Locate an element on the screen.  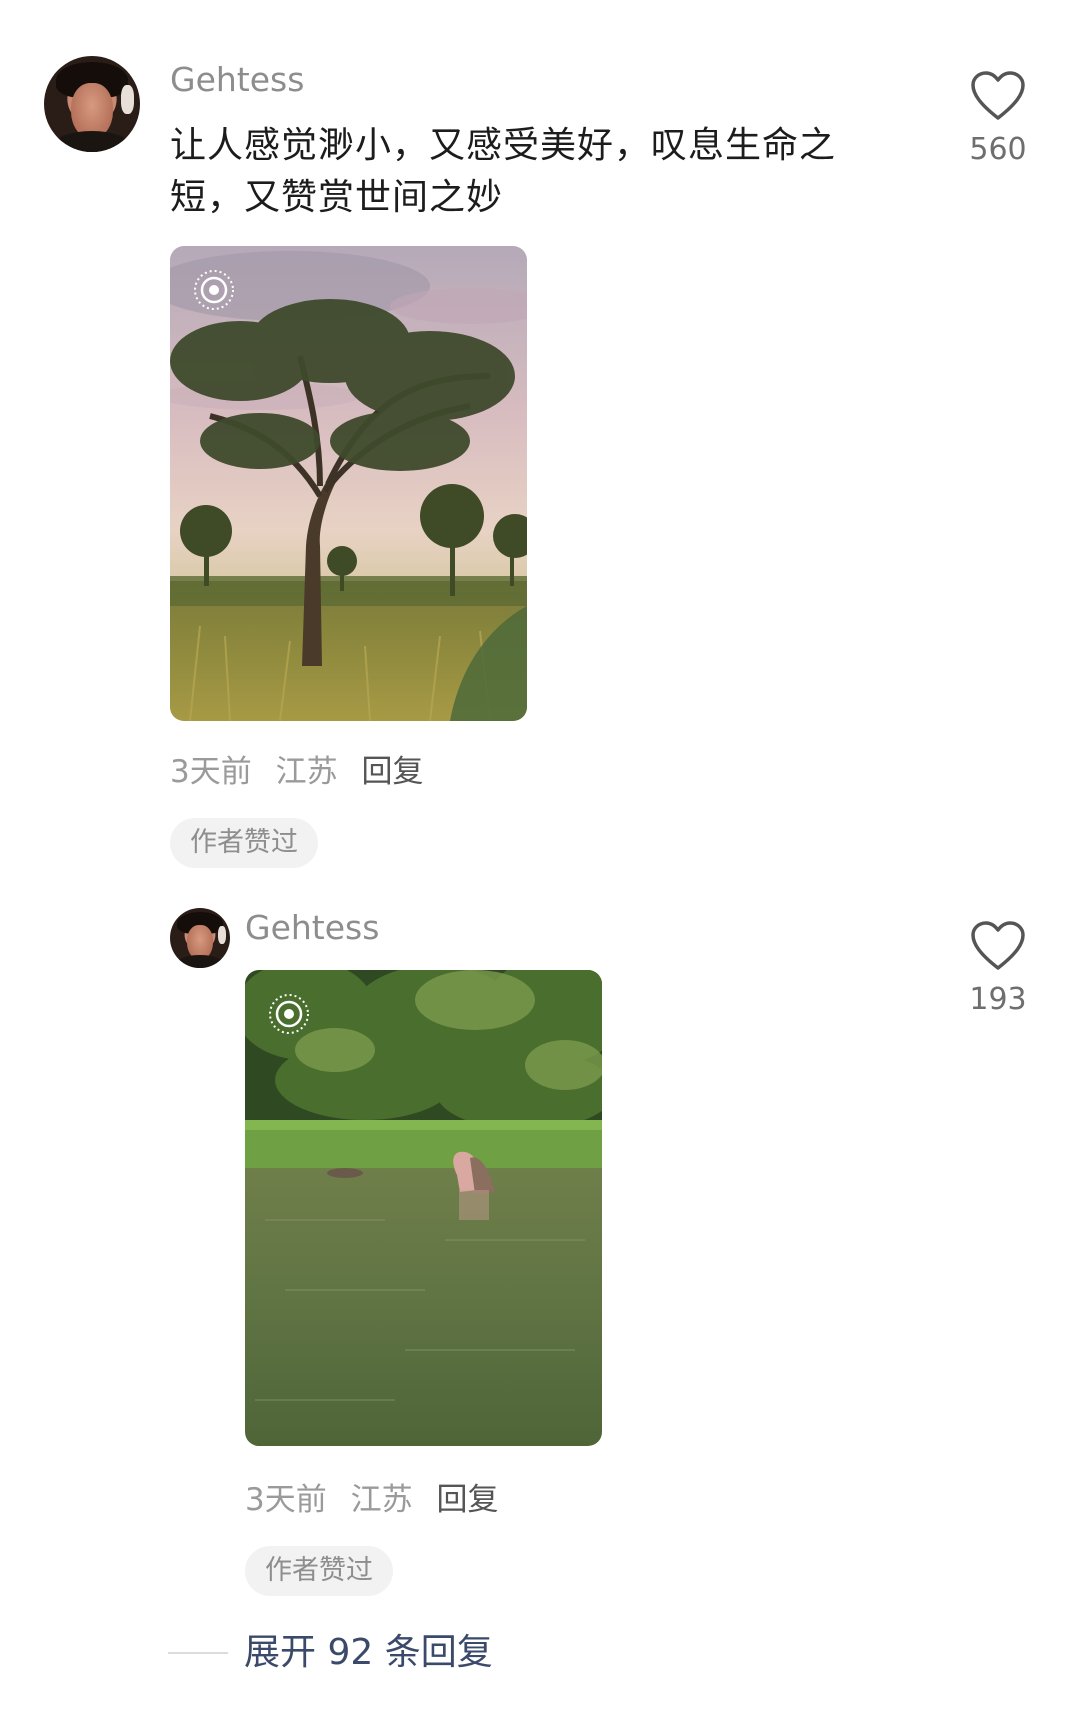
hippo-river-photo is located at coordinates (423, 1208).